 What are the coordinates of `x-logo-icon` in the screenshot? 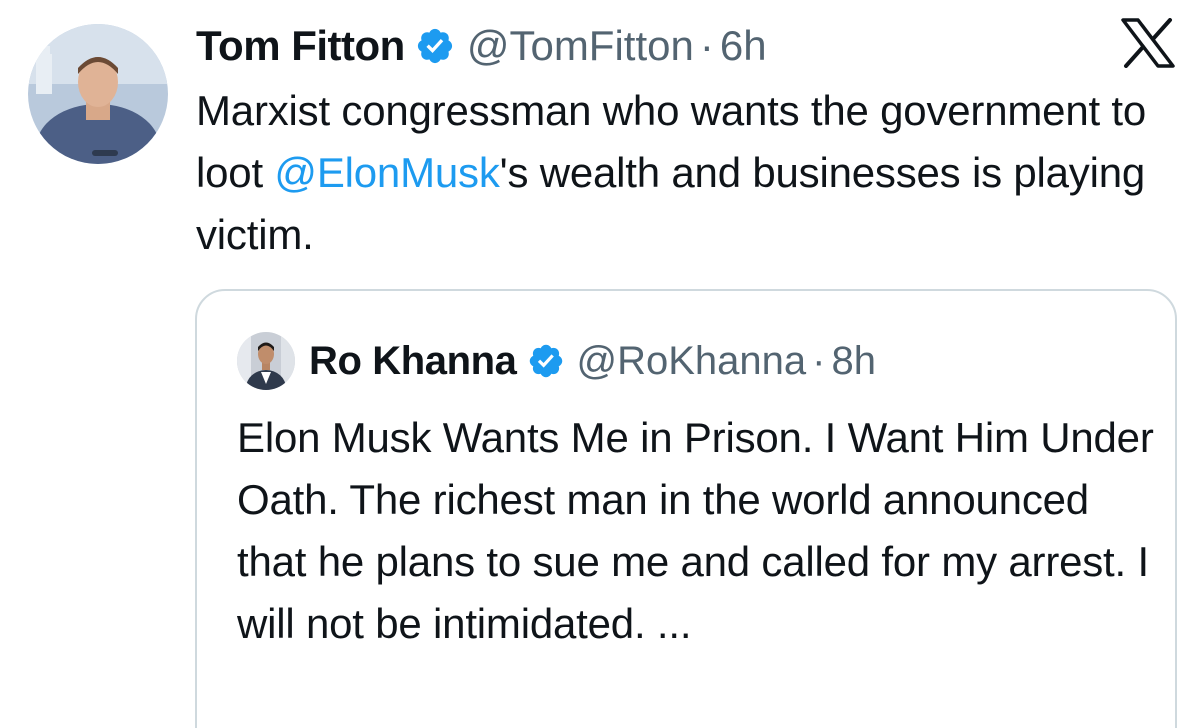 It's located at (1148, 43).